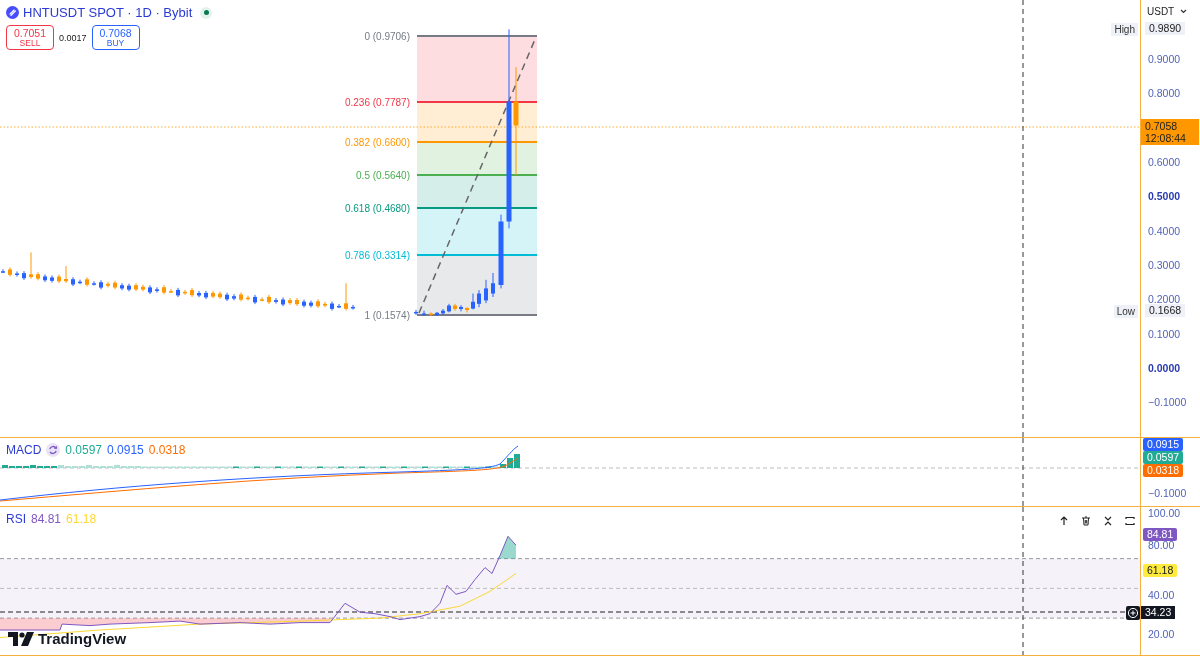 This screenshot has width=1200, height=657. I want to click on low-price-tag: 0.1668, so click(1165, 310).